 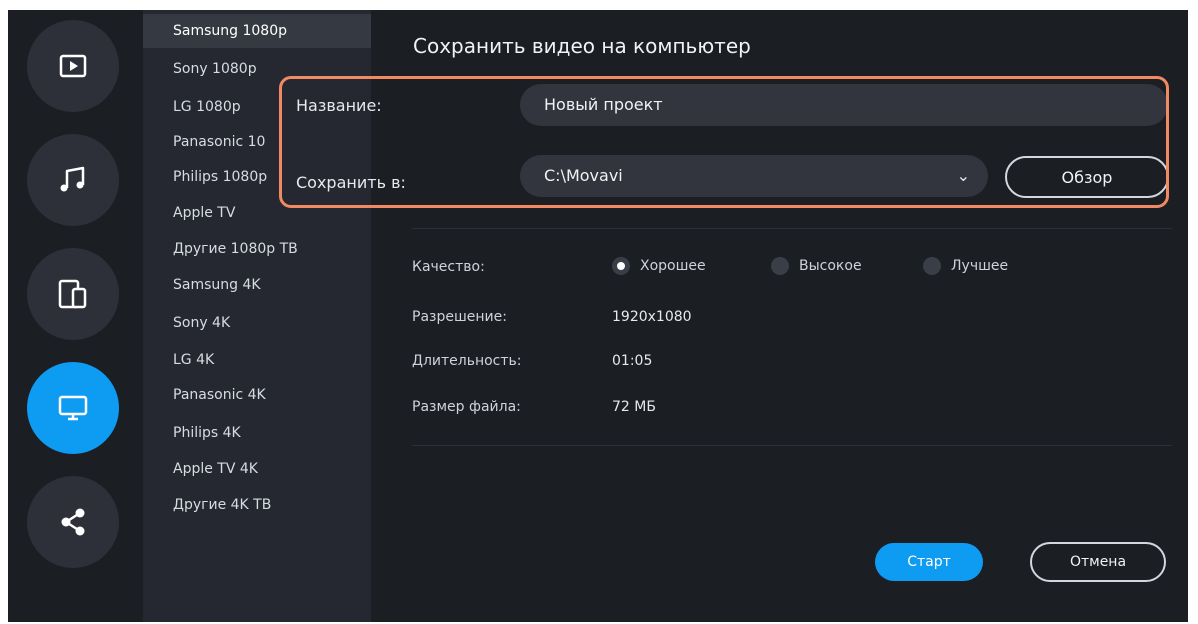 What do you see at coordinates (621, 266) in the screenshot?
I see `radio-checked-icon` at bounding box center [621, 266].